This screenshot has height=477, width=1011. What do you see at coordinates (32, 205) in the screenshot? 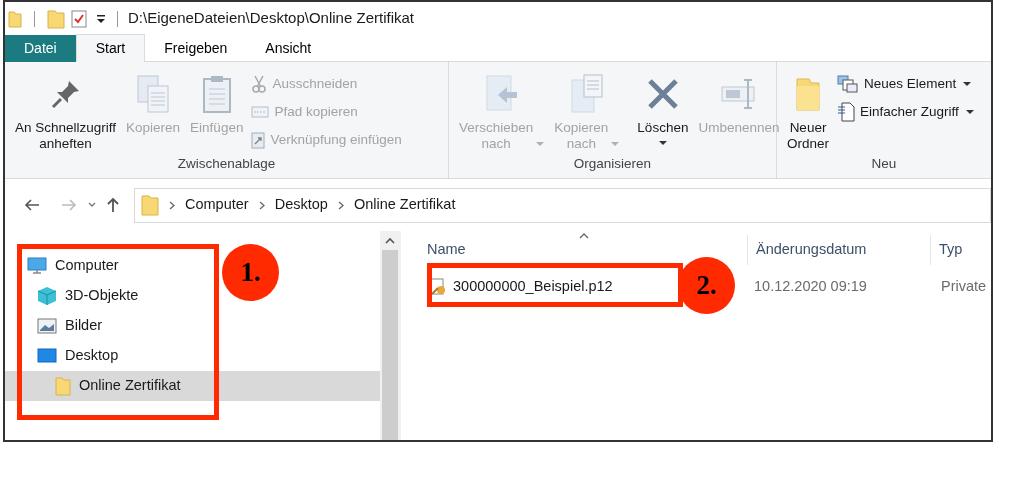
I see `back-arrow-icon` at bounding box center [32, 205].